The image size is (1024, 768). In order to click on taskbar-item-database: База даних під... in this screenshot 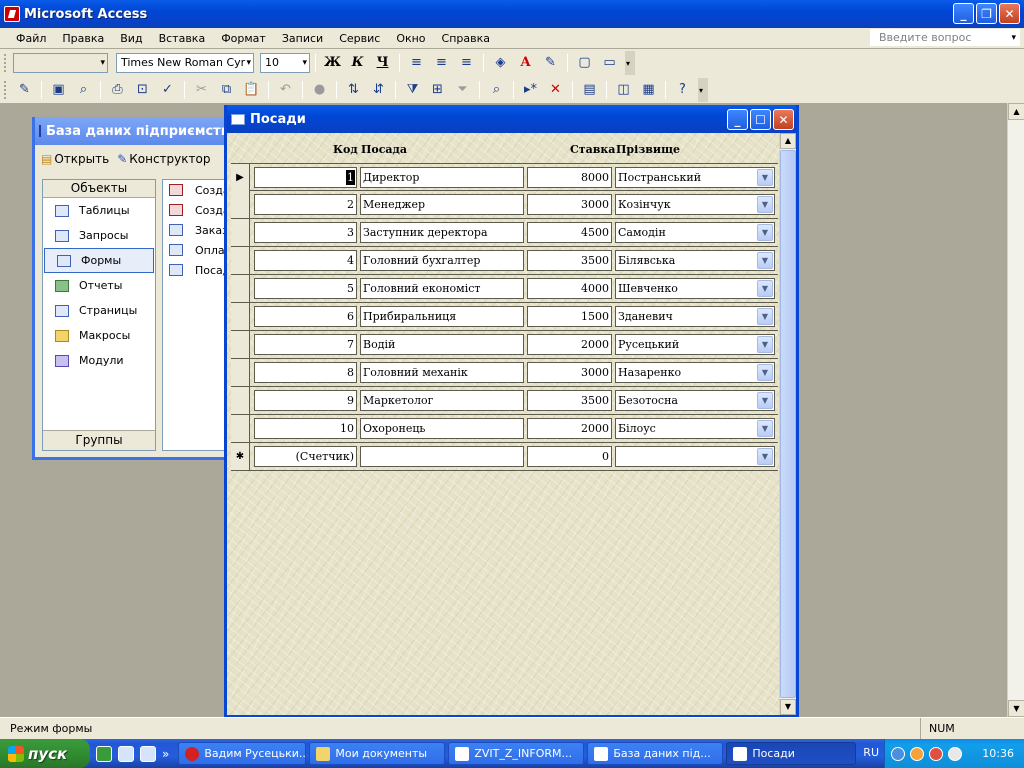, I will do `click(655, 753)`.